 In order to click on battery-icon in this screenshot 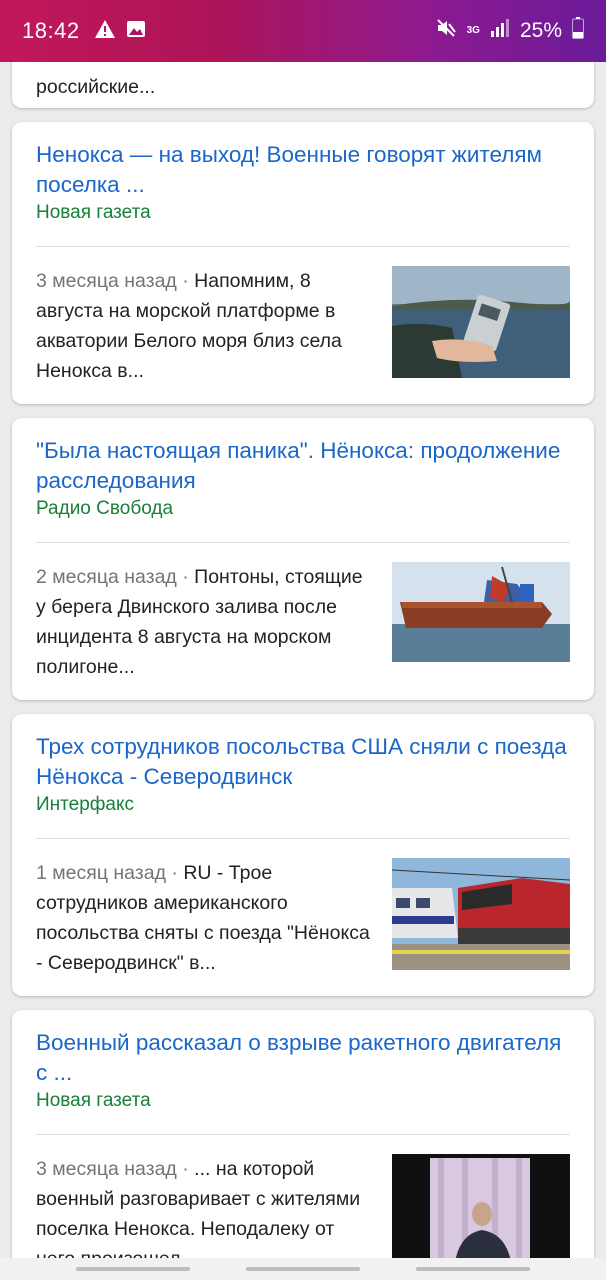, I will do `click(578, 31)`.